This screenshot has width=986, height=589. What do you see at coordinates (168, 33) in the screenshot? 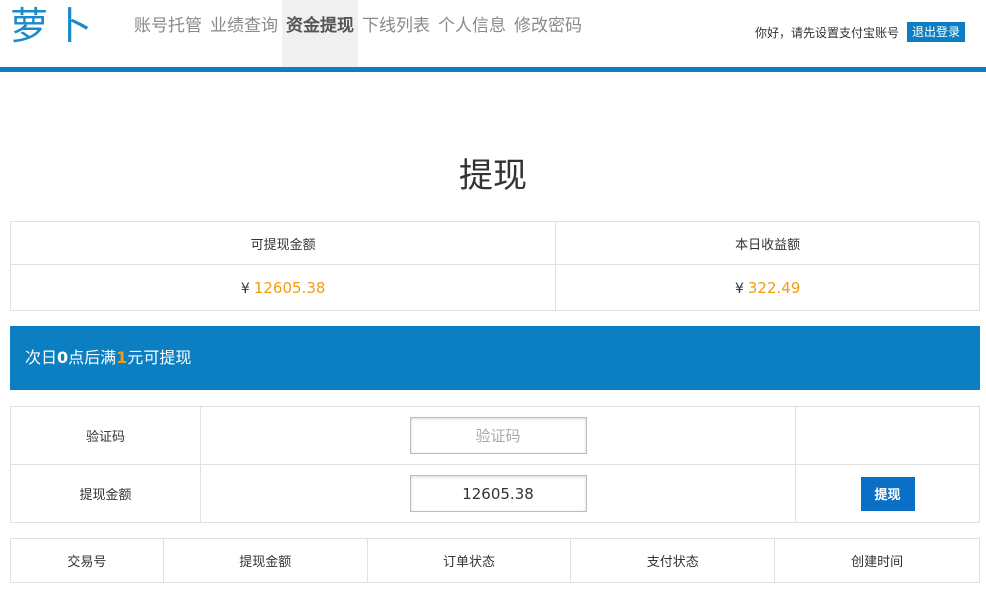
I see `nav-account-hosting: 账号托管` at bounding box center [168, 33].